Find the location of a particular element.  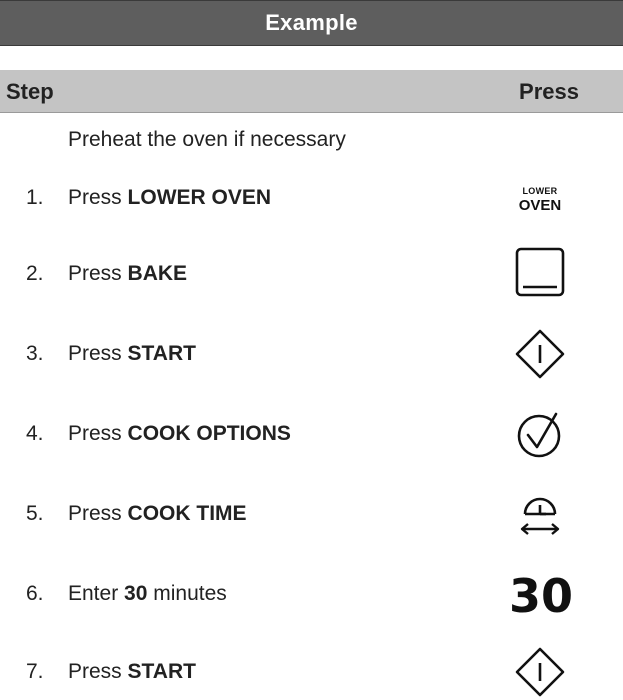

lower-oven-key: LOWER OVEN is located at coordinates (540, 200).